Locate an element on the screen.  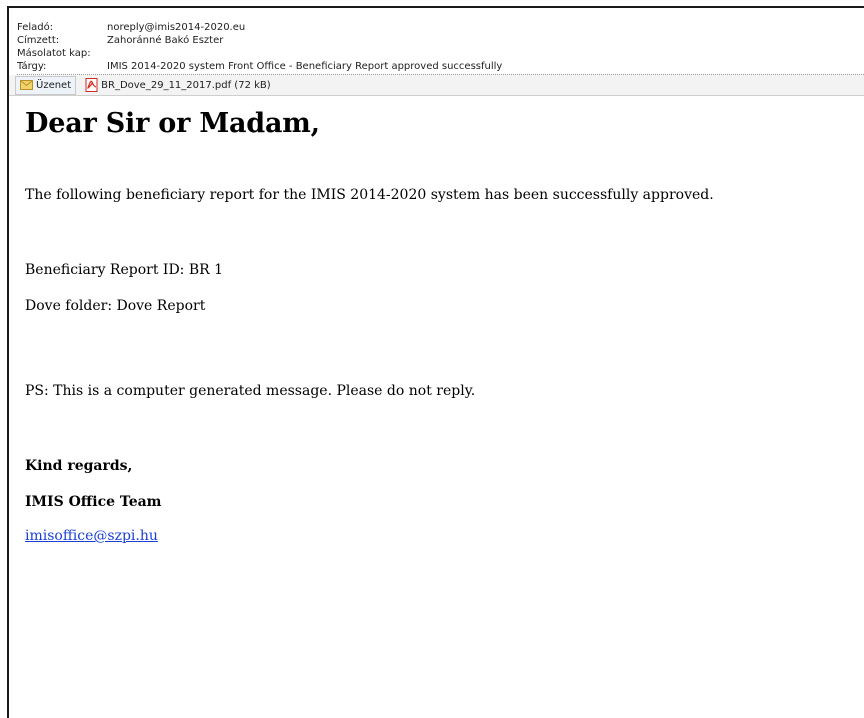
from-row: Feladó: noreply@imis2014-2020.eu is located at coordinates (440, 27).